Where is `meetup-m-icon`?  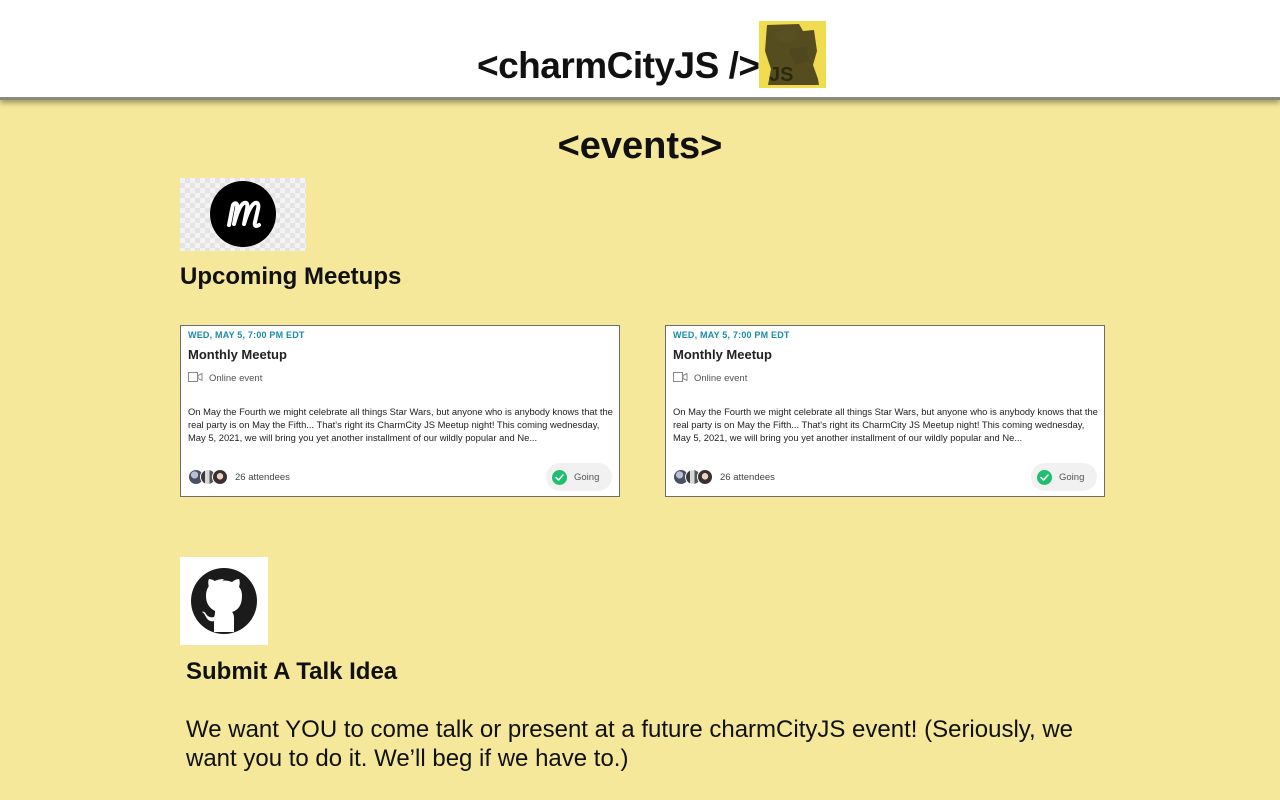
meetup-m-icon is located at coordinates (243, 214).